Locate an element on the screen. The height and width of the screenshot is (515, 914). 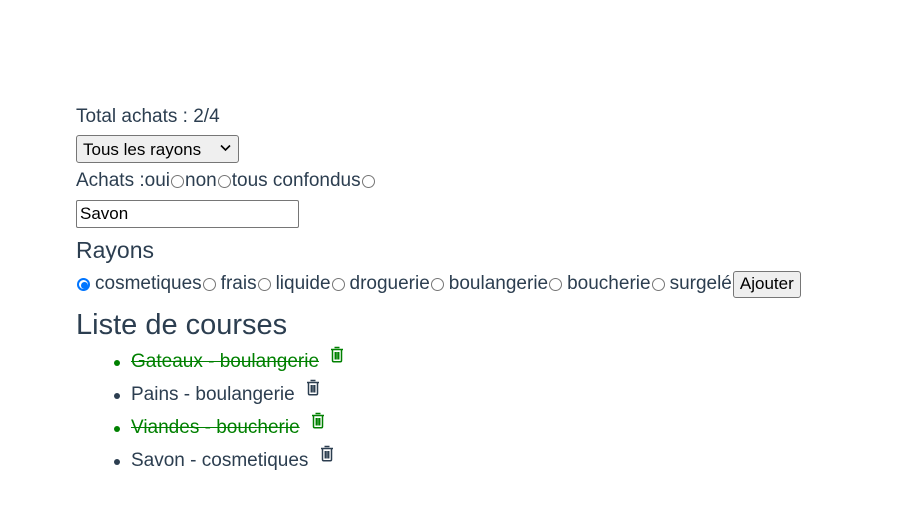
rayons-heading: Rayons is located at coordinates (115, 250).